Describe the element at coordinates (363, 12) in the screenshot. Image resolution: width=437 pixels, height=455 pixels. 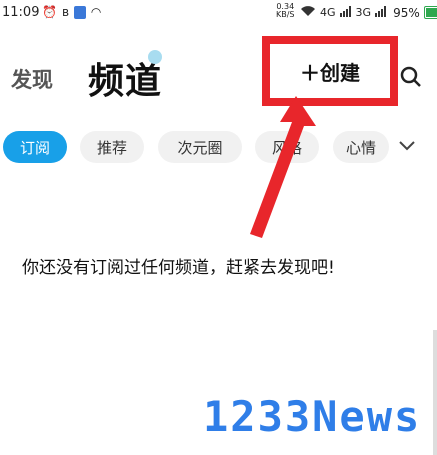
I see `signal-3g: 3G` at that location.